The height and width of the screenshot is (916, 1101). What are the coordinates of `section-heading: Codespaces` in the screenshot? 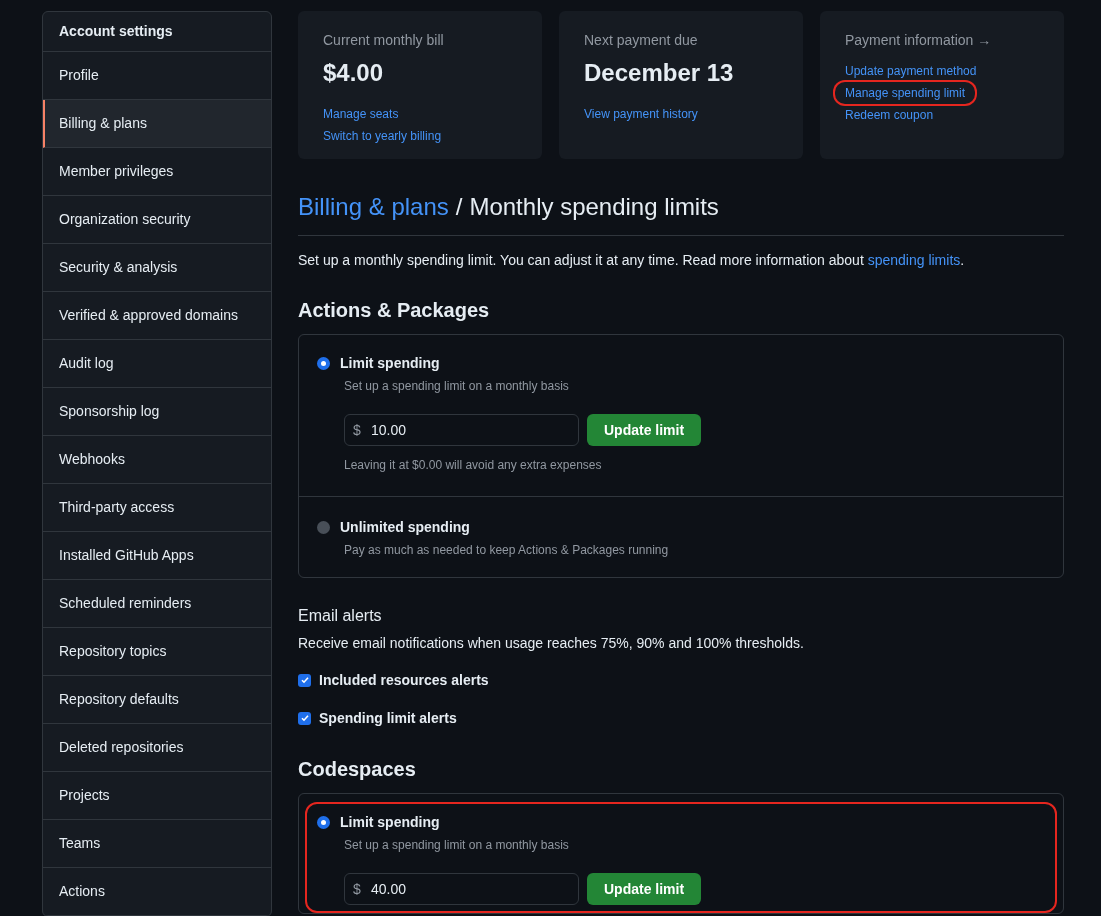 It's located at (357, 769).